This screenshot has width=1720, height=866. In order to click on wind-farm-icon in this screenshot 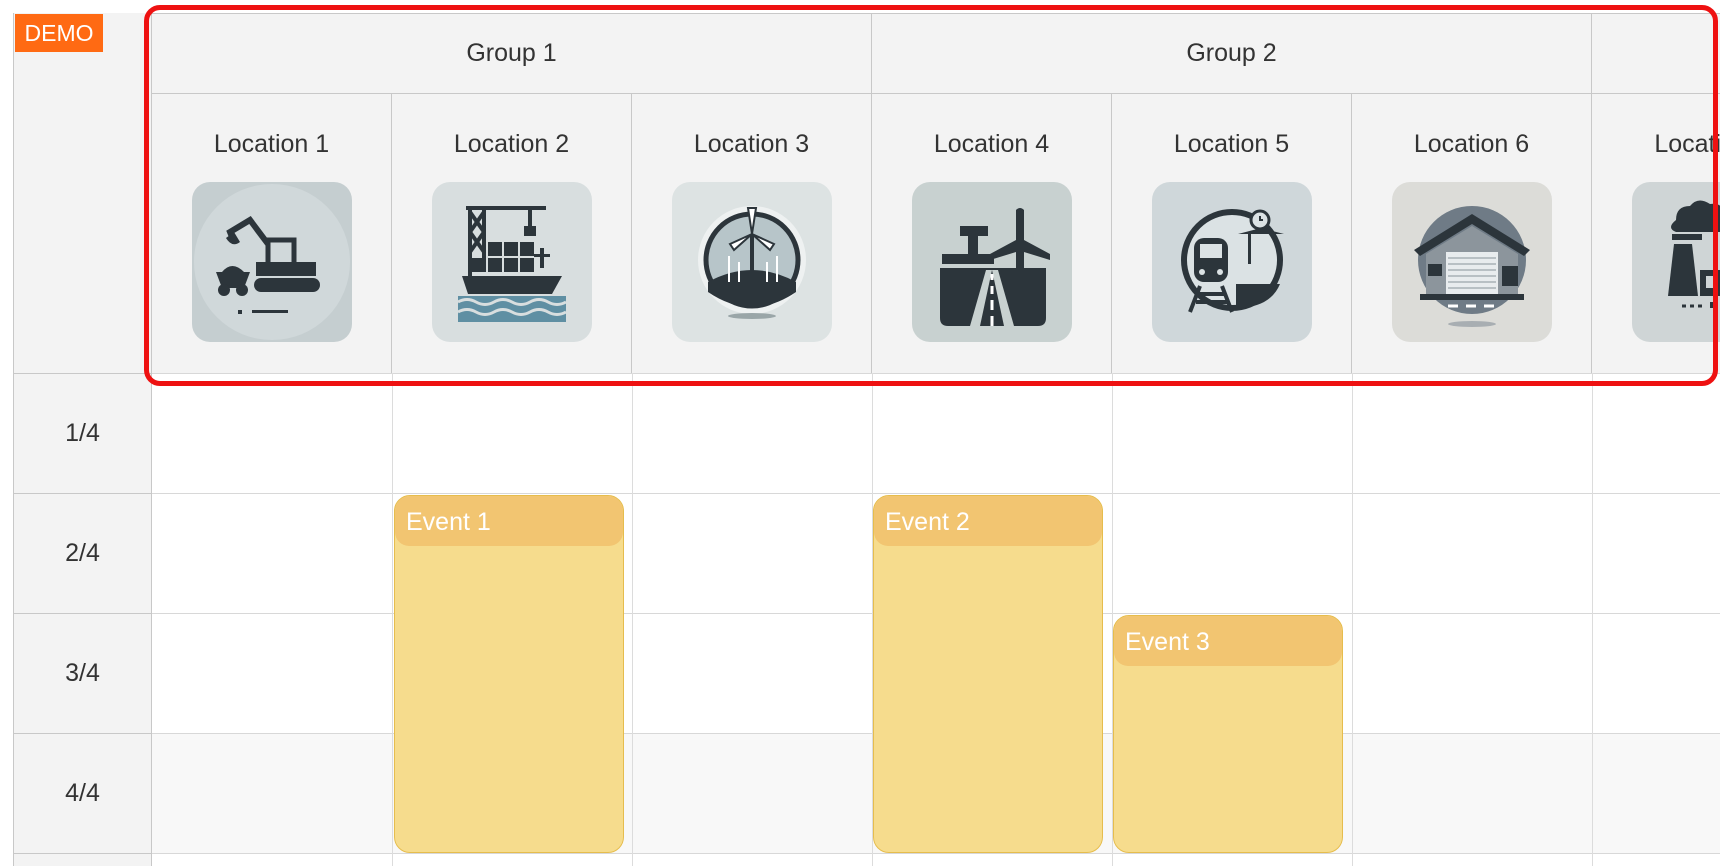, I will do `click(752, 262)`.